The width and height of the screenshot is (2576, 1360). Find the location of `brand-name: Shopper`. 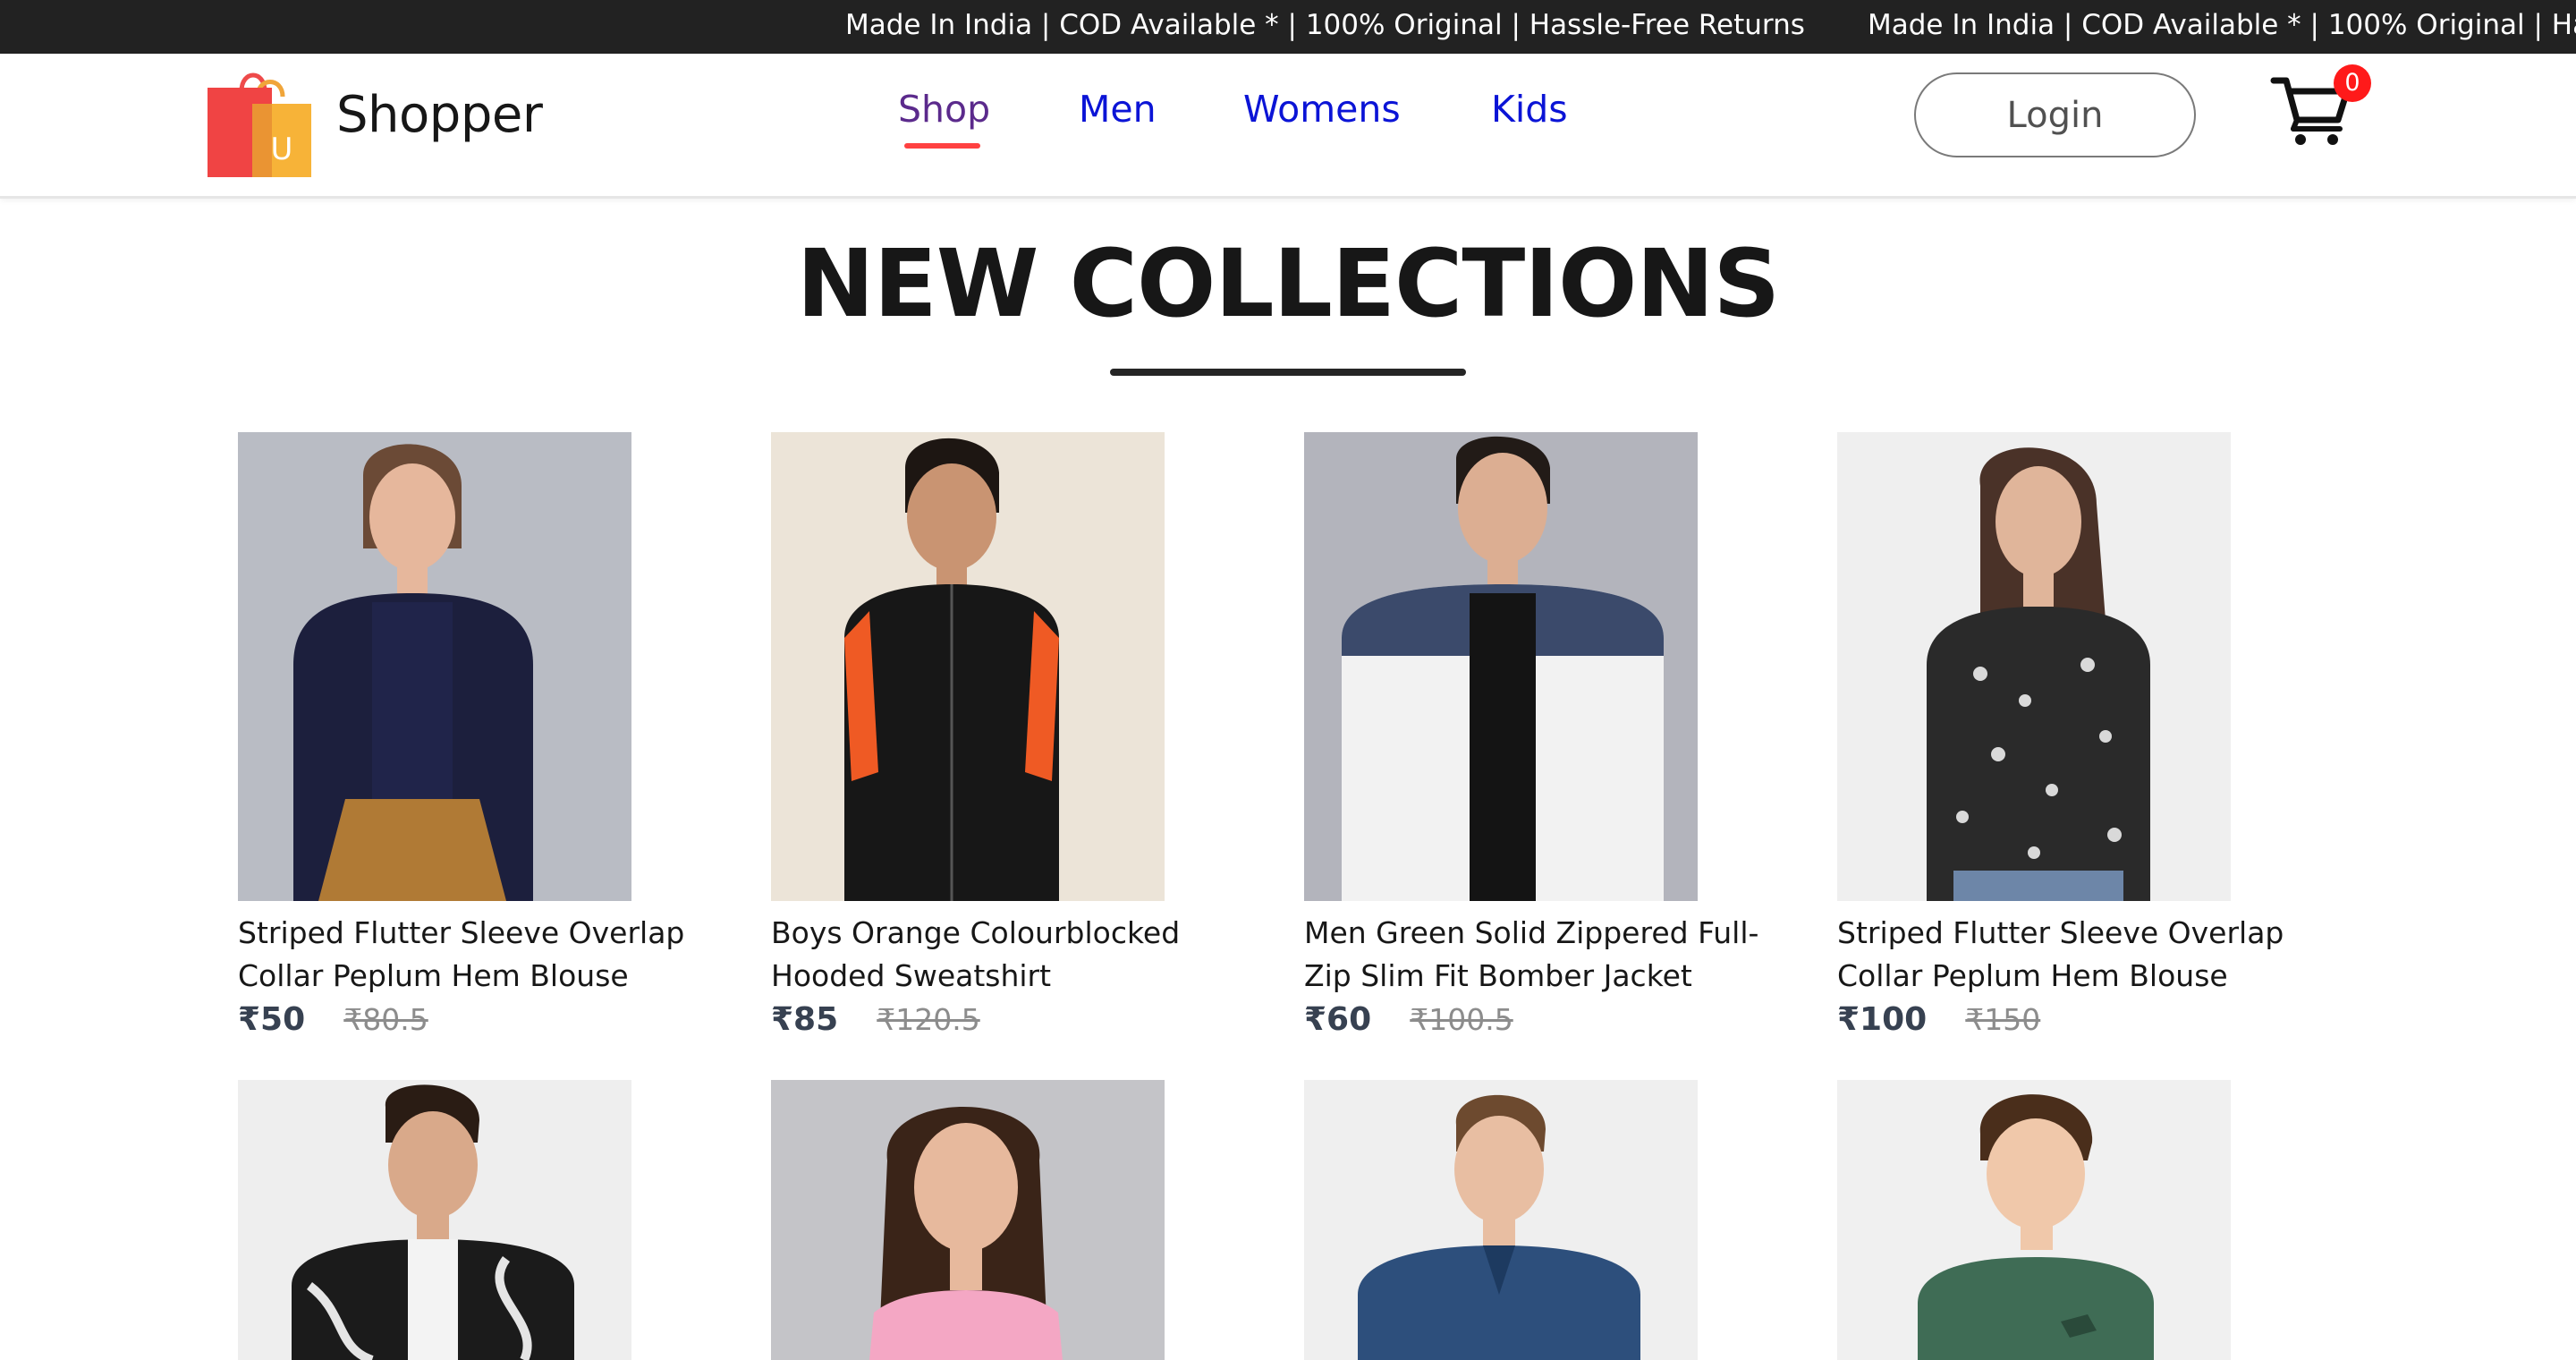

brand-name: Shopper is located at coordinates (439, 115).